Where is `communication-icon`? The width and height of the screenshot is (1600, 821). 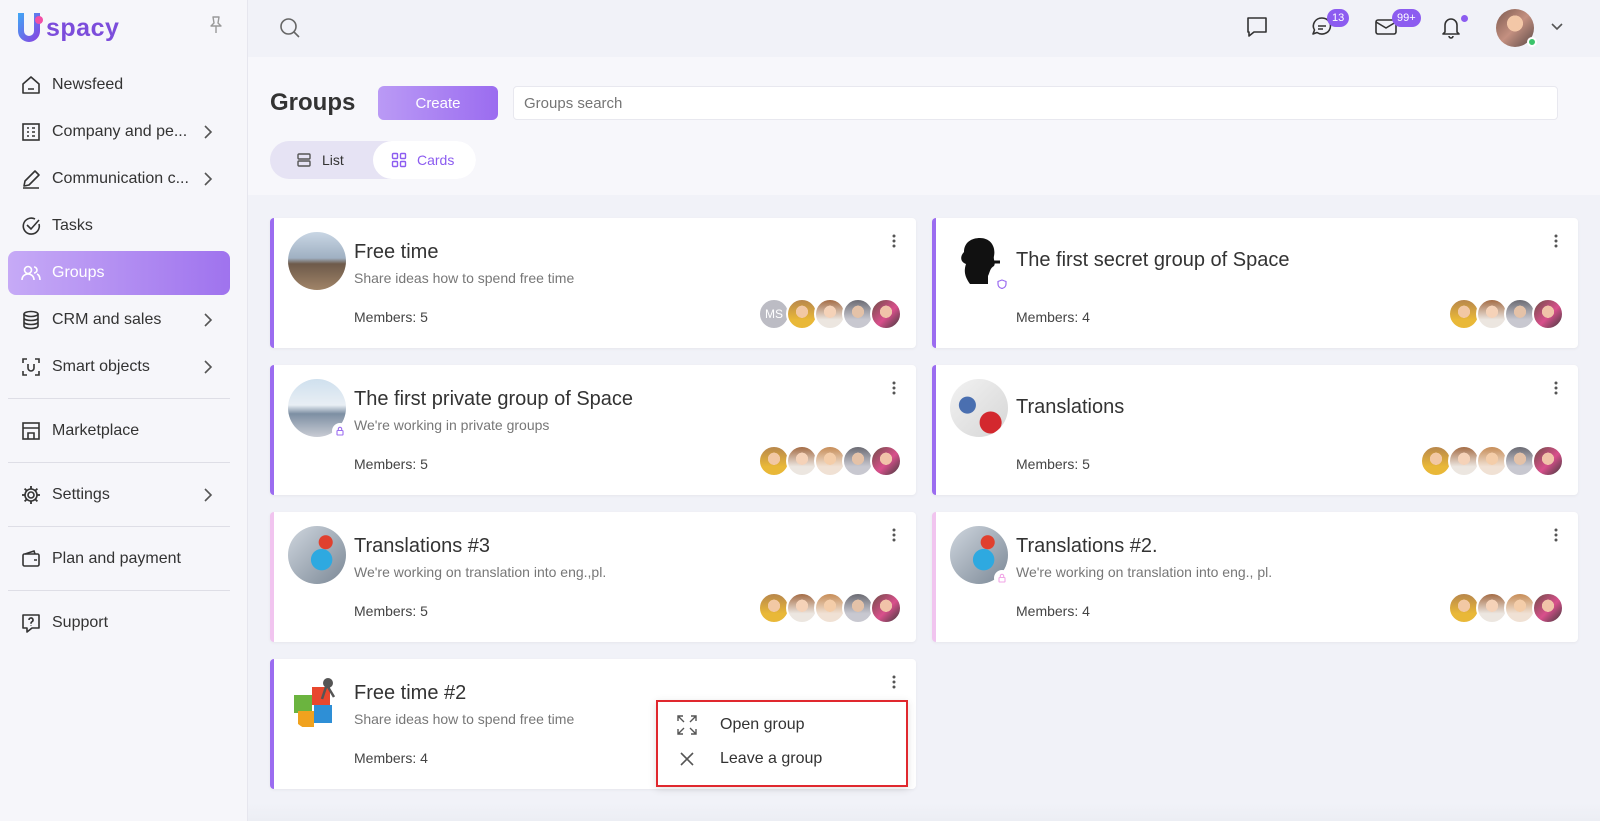
communication-icon is located at coordinates (31, 179).